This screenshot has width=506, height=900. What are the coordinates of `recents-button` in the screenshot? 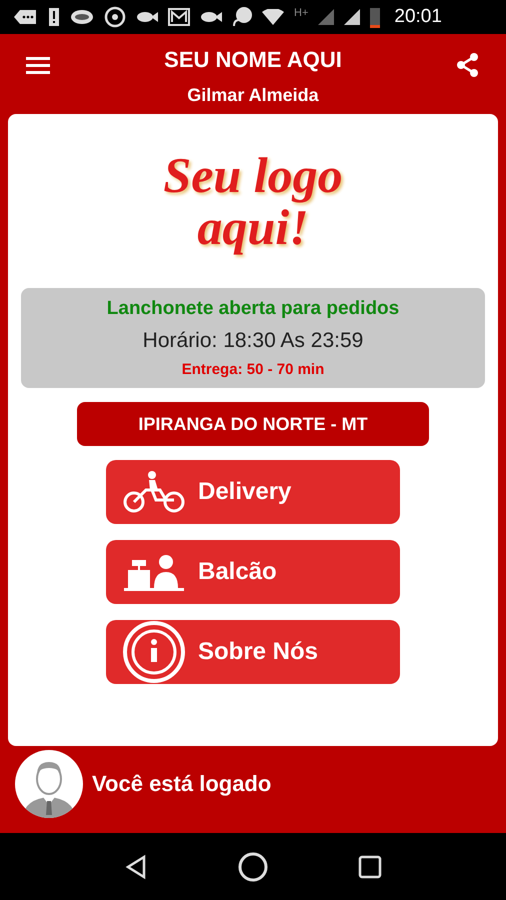 It's located at (370, 866).